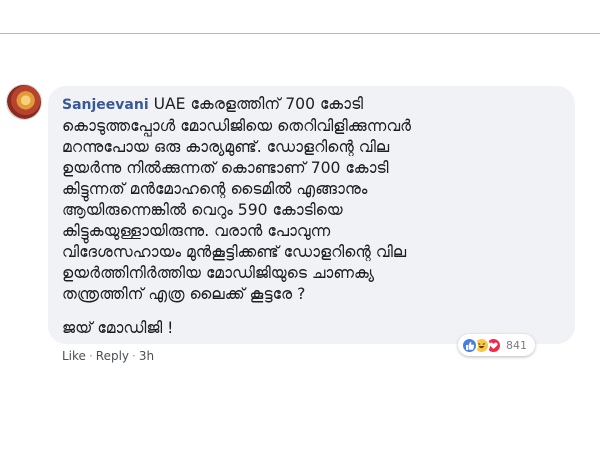 This screenshot has height=450, width=600. What do you see at coordinates (184, 294) in the screenshot?
I see `comment-text-line: തന്ത്രത്തിന് എത്ര ലൈക്ക് കൂട്ടരേ ?` at bounding box center [184, 294].